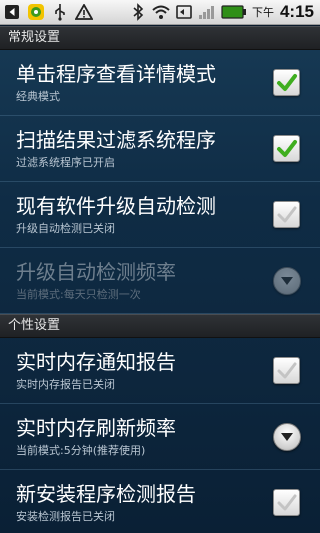  What do you see at coordinates (160, 326) in the screenshot?
I see `section-header-personal: 个性设置` at bounding box center [160, 326].